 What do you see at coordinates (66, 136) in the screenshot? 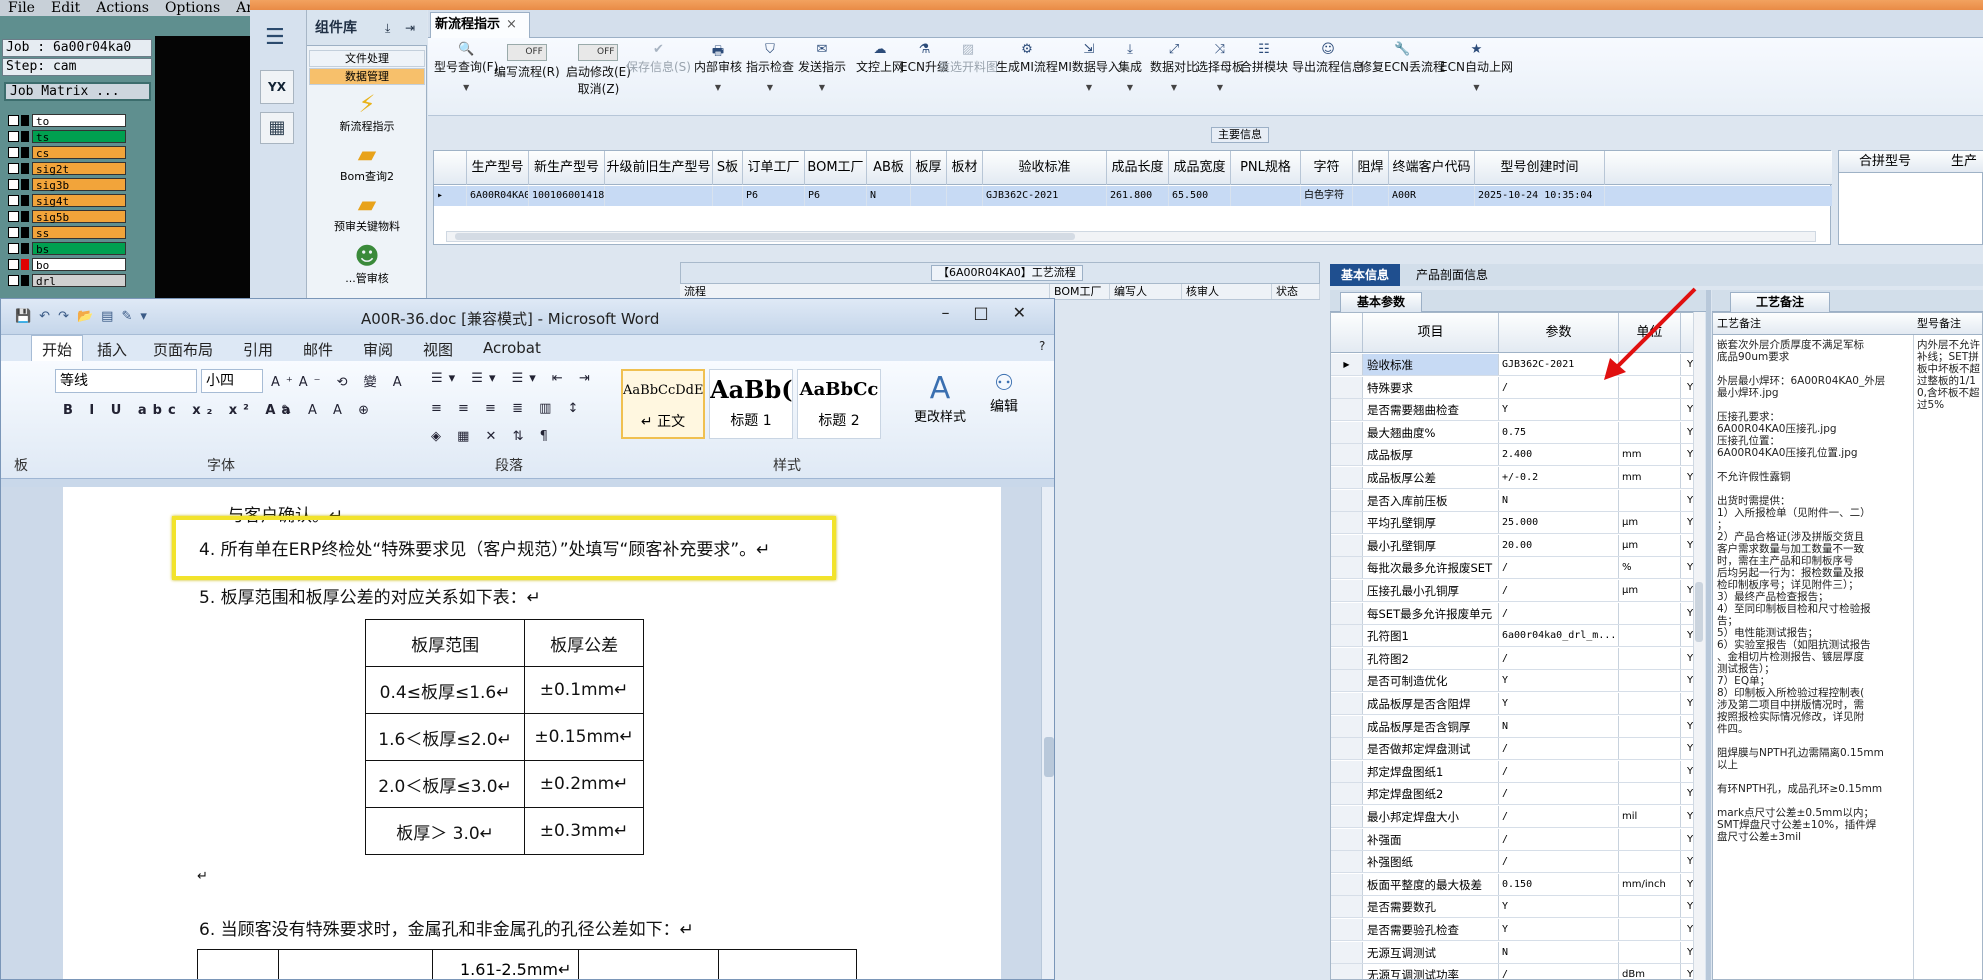
I see `layer-row: ts` at bounding box center [66, 136].